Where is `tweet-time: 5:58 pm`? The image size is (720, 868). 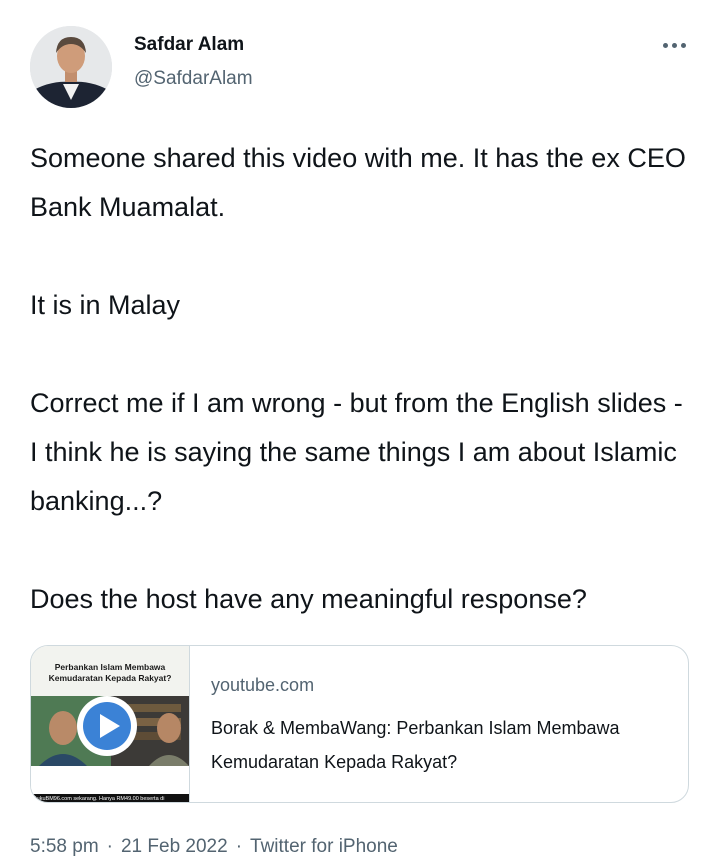
tweet-time: 5:58 pm is located at coordinates (64, 847).